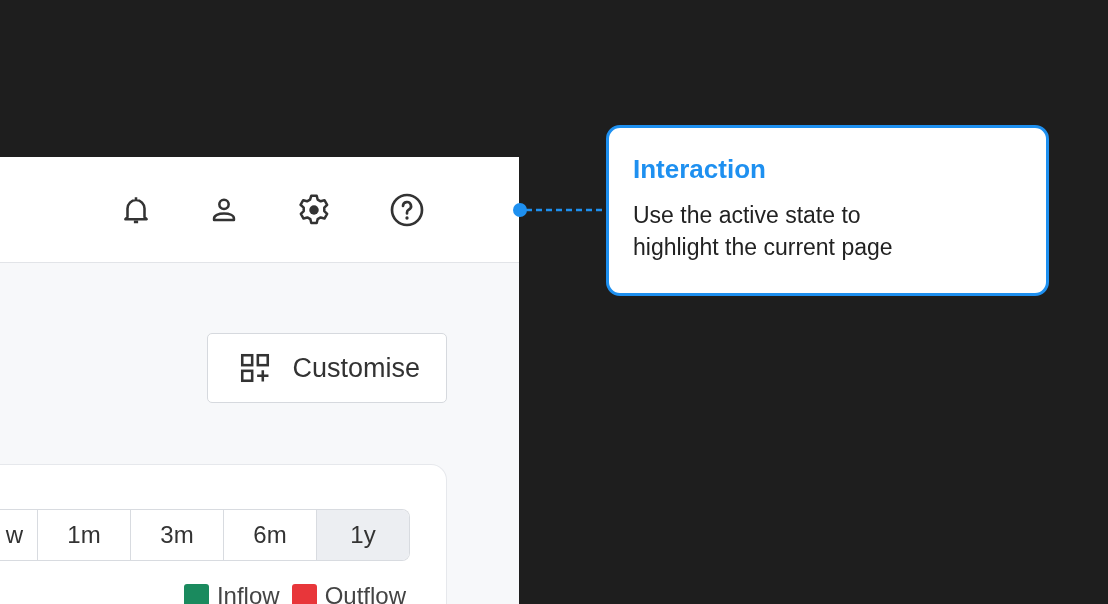  Describe the element at coordinates (365, 593) in the screenshot. I see `legend-label: Outflow` at that location.